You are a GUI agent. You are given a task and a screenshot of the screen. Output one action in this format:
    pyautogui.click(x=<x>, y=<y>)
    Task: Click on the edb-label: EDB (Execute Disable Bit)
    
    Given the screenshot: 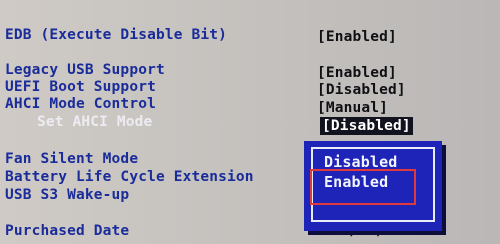 What is the action you would take?
    pyautogui.click(x=116, y=35)
    